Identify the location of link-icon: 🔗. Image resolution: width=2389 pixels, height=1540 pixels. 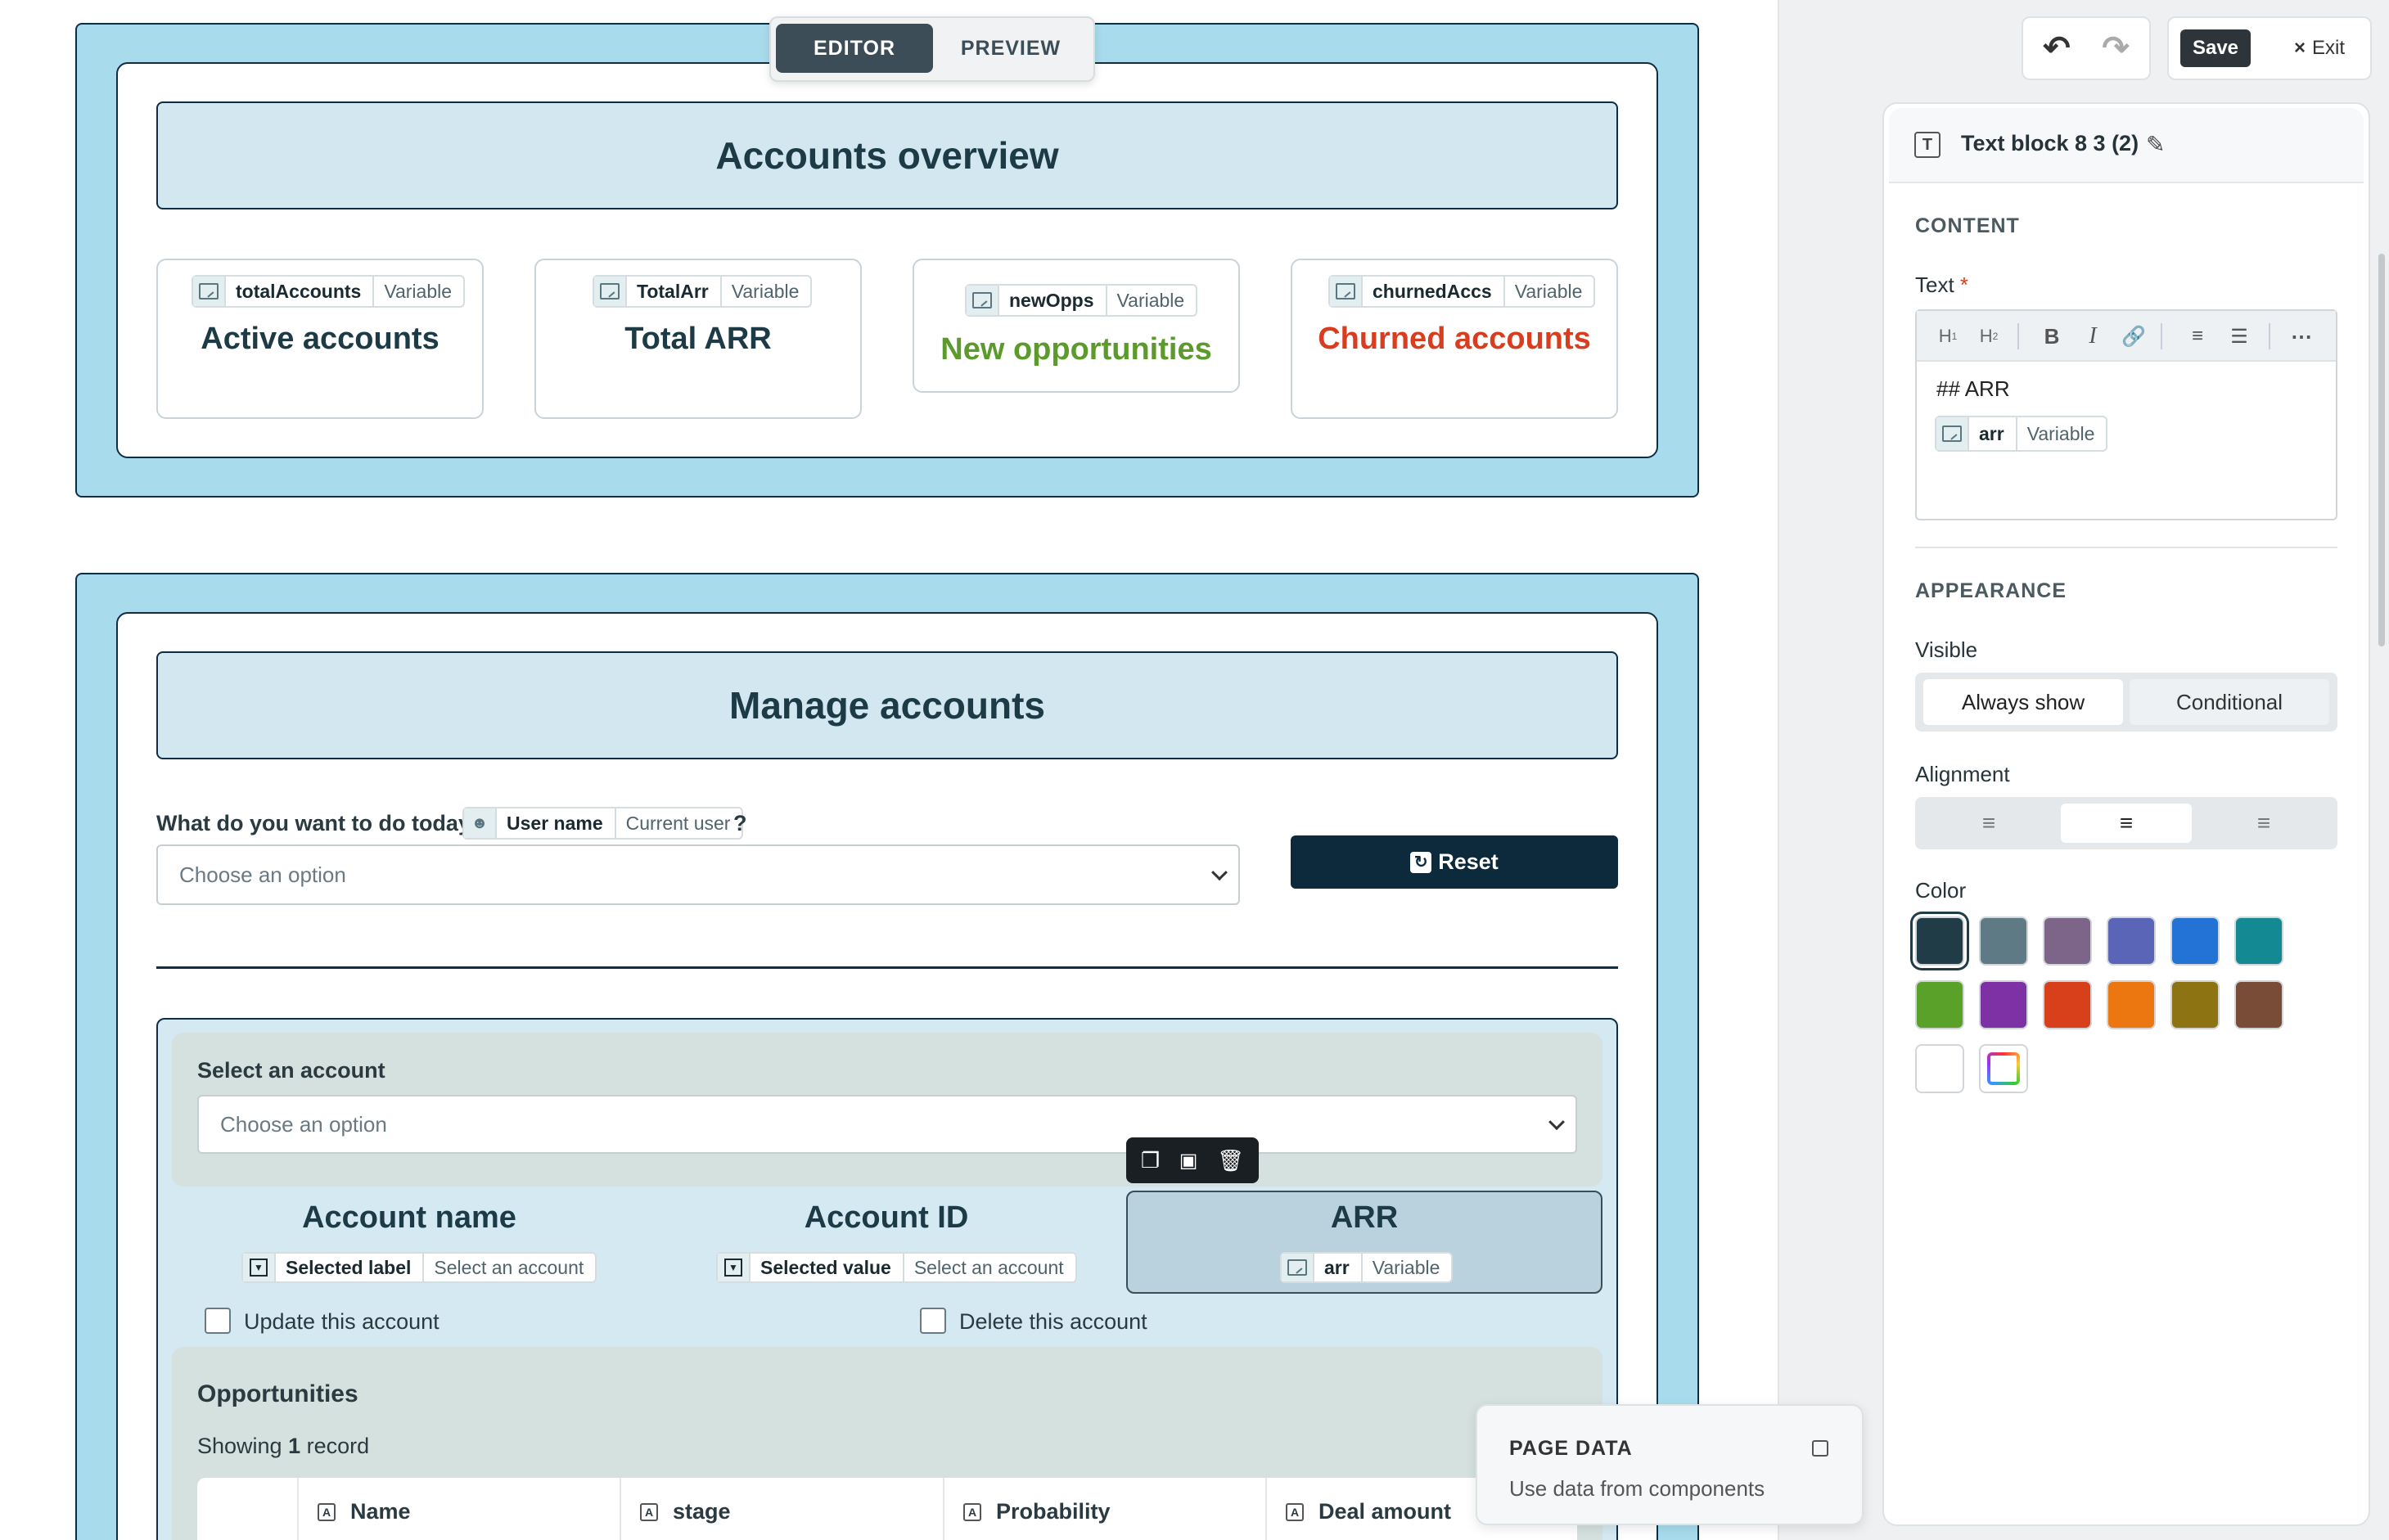
(2133, 336).